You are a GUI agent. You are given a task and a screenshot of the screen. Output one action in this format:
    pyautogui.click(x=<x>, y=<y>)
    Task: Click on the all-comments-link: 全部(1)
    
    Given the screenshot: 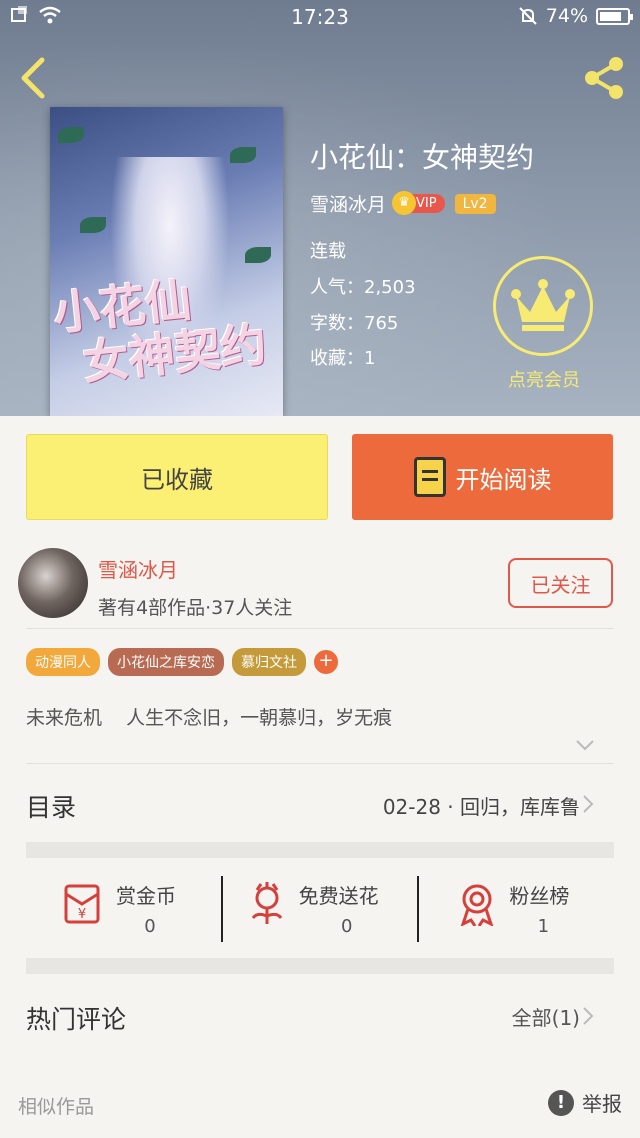 What is the action you would take?
    pyautogui.click(x=546, y=1016)
    